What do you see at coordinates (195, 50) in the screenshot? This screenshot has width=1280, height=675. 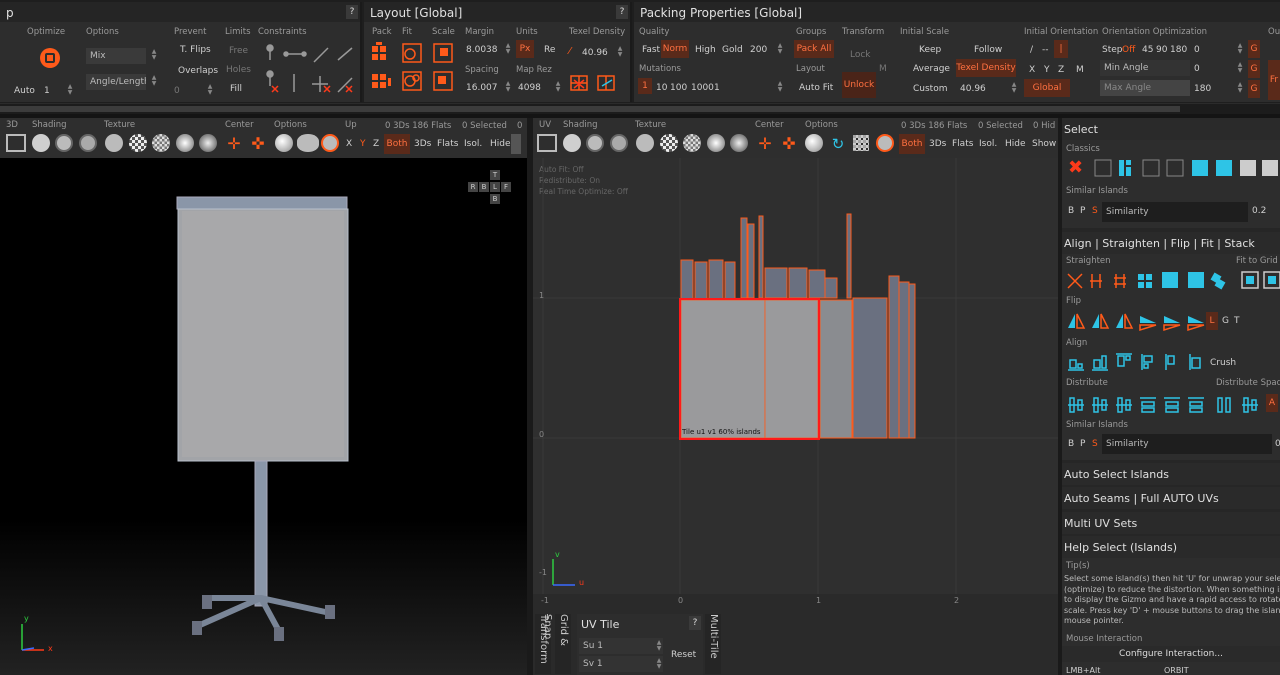 I see `tflips-button: T. Flips` at bounding box center [195, 50].